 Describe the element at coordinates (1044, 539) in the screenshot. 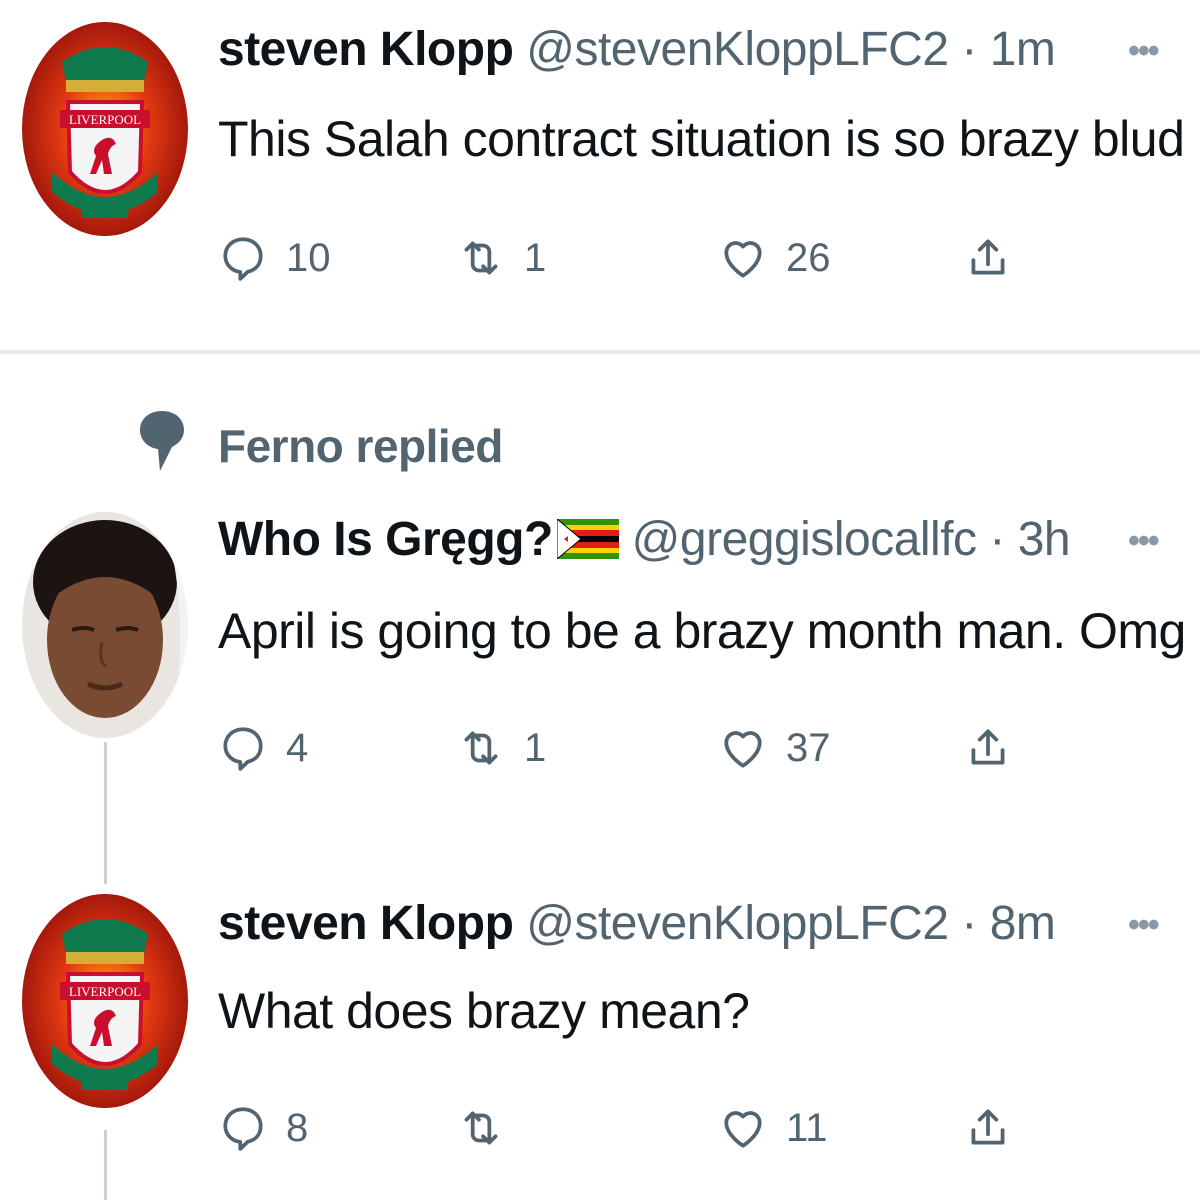

I see `timestamp: 3h` at that location.